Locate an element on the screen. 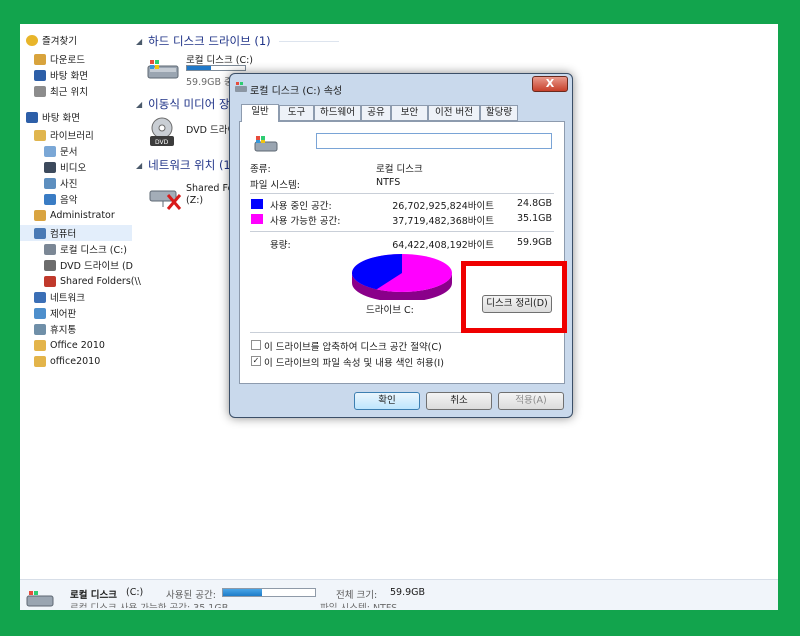 The height and width of the screenshot is (636, 800). nav-item: 음악 is located at coordinates (76, 199).